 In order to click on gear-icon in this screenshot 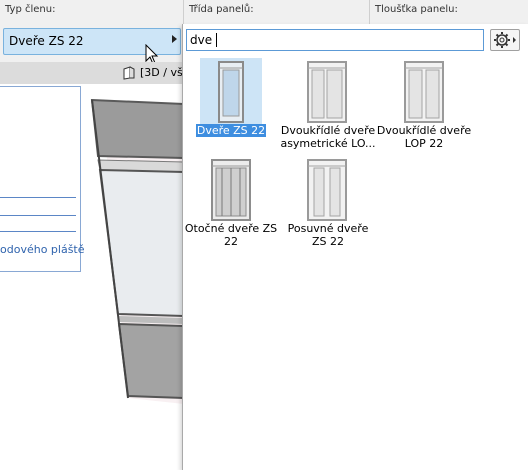, I will do `click(505, 40)`.